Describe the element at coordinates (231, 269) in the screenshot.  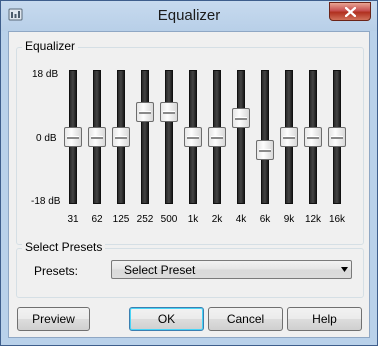
I see `preset-dropdown: Select Preset` at that location.